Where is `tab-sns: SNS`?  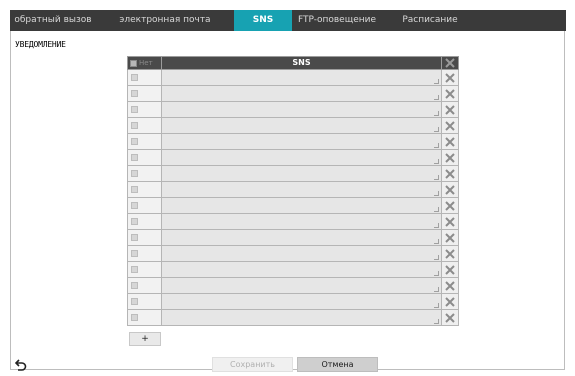 tab-sns: SNS is located at coordinates (263, 20).